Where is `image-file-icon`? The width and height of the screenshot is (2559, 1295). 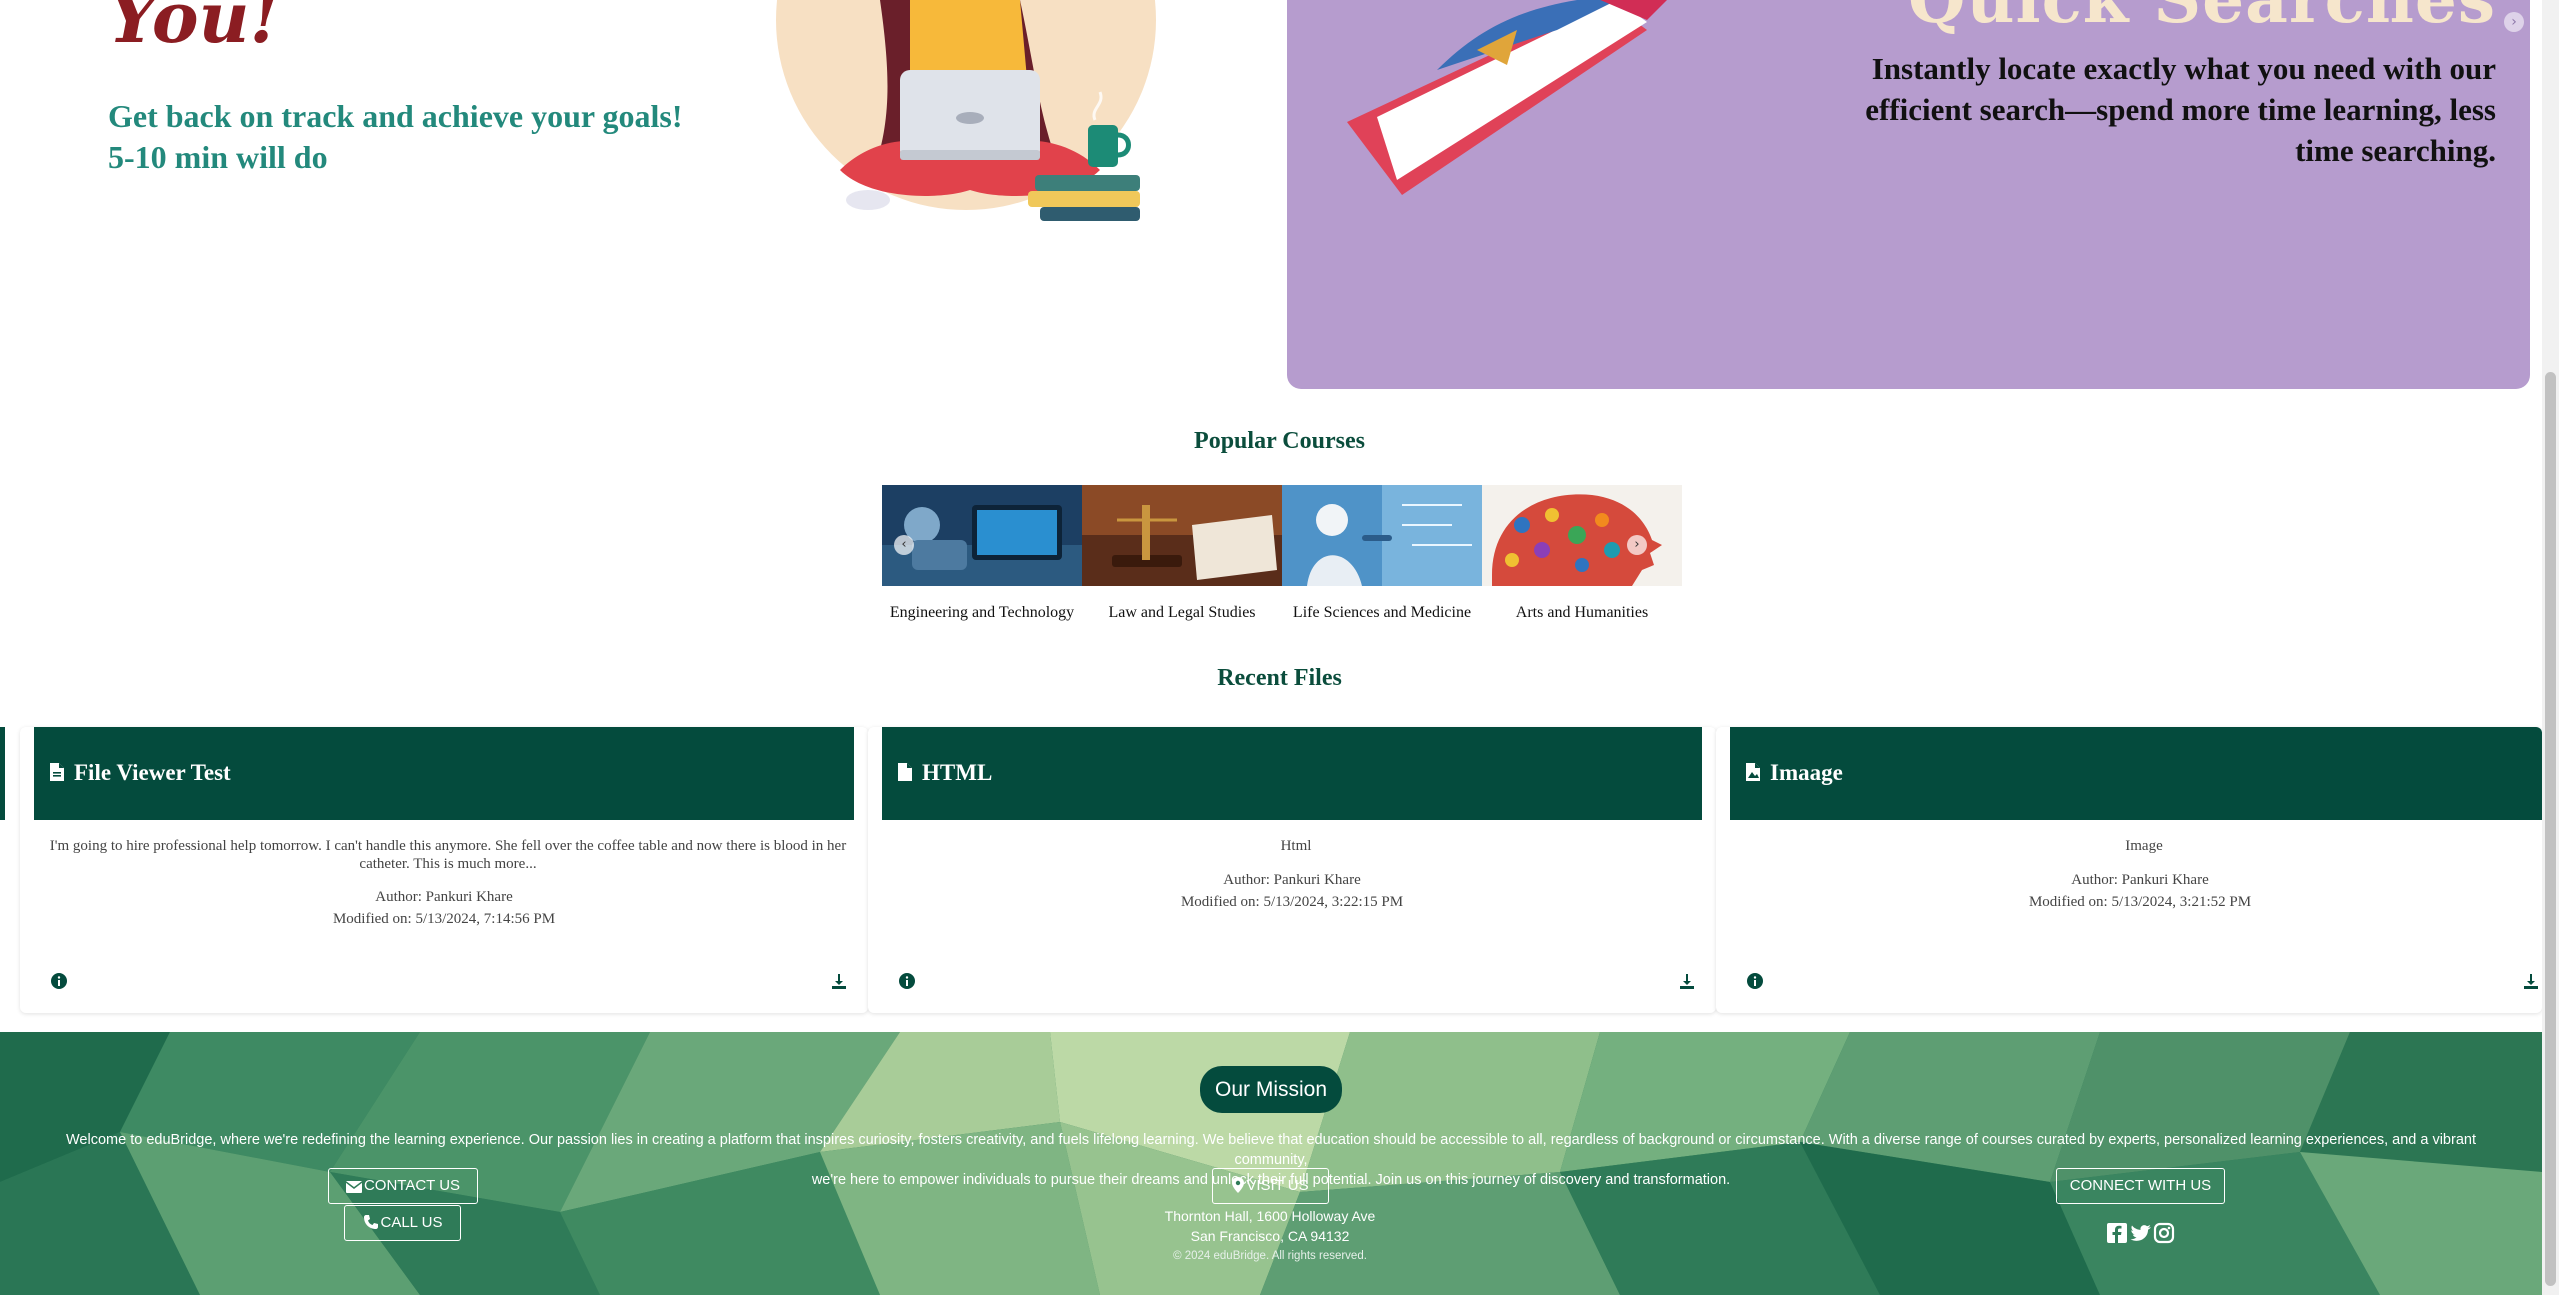
image-file-icon is located at coordinates (1753, 772).